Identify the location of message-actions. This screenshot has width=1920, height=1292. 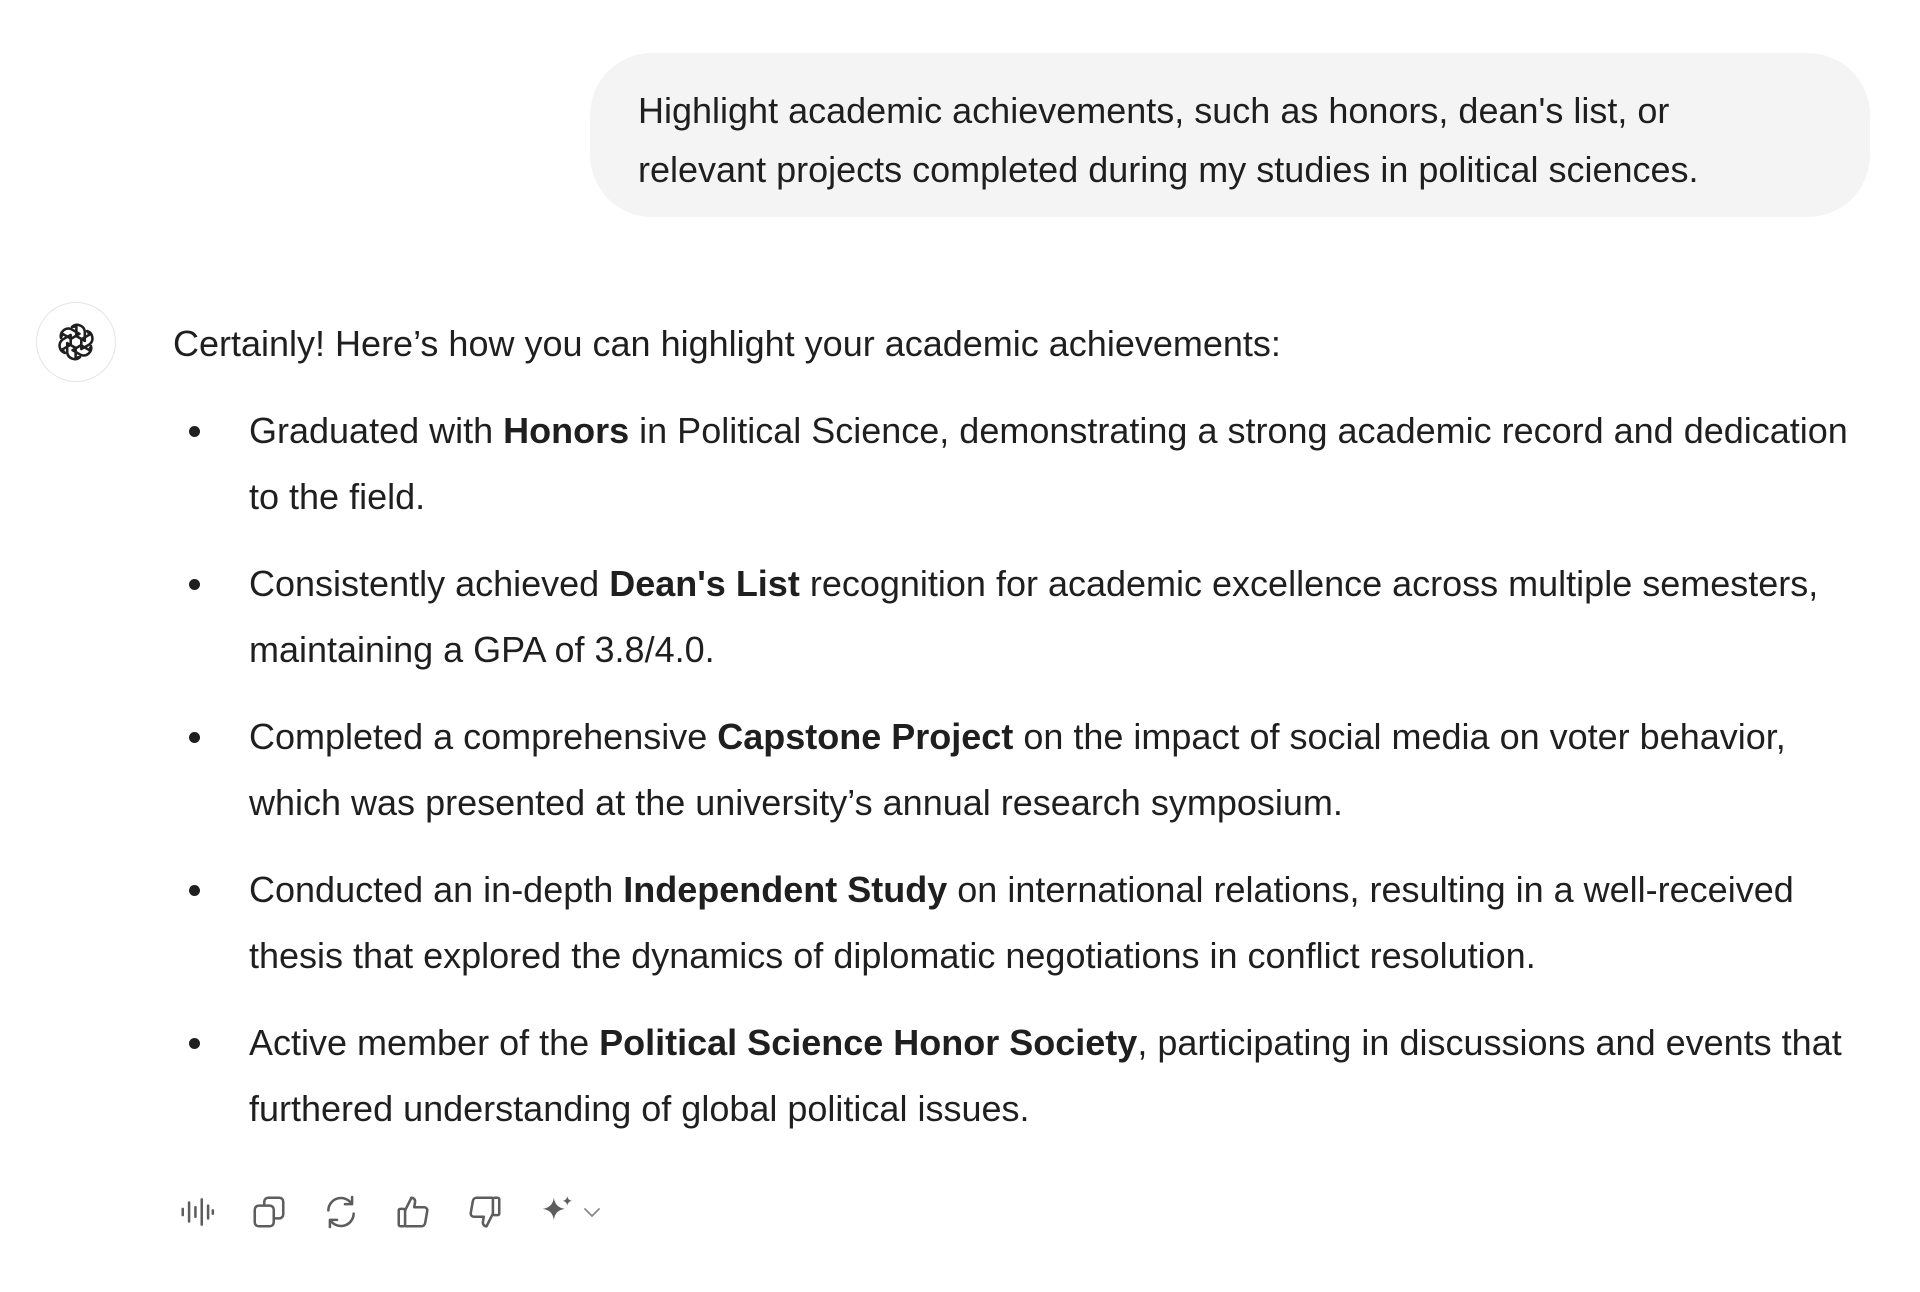
(391, 1212).